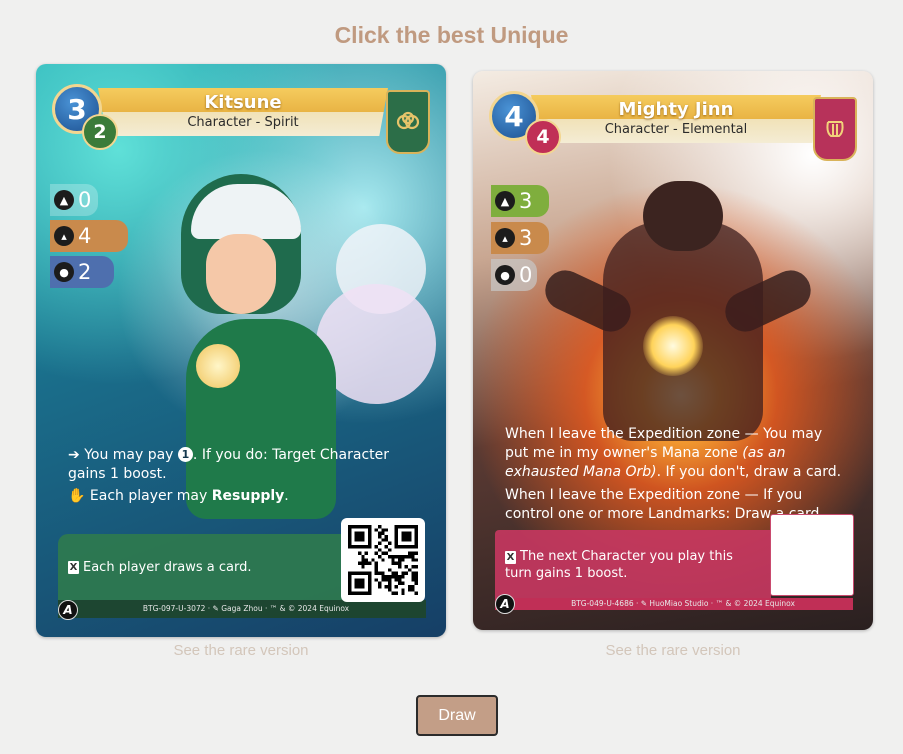 The width and height of the screenshot is (903, 754). What do you see at coordinates (89, 236) in the screenshot?
I see `mountain-power-stat: ▴ 4` at bounding box center [89, 236].